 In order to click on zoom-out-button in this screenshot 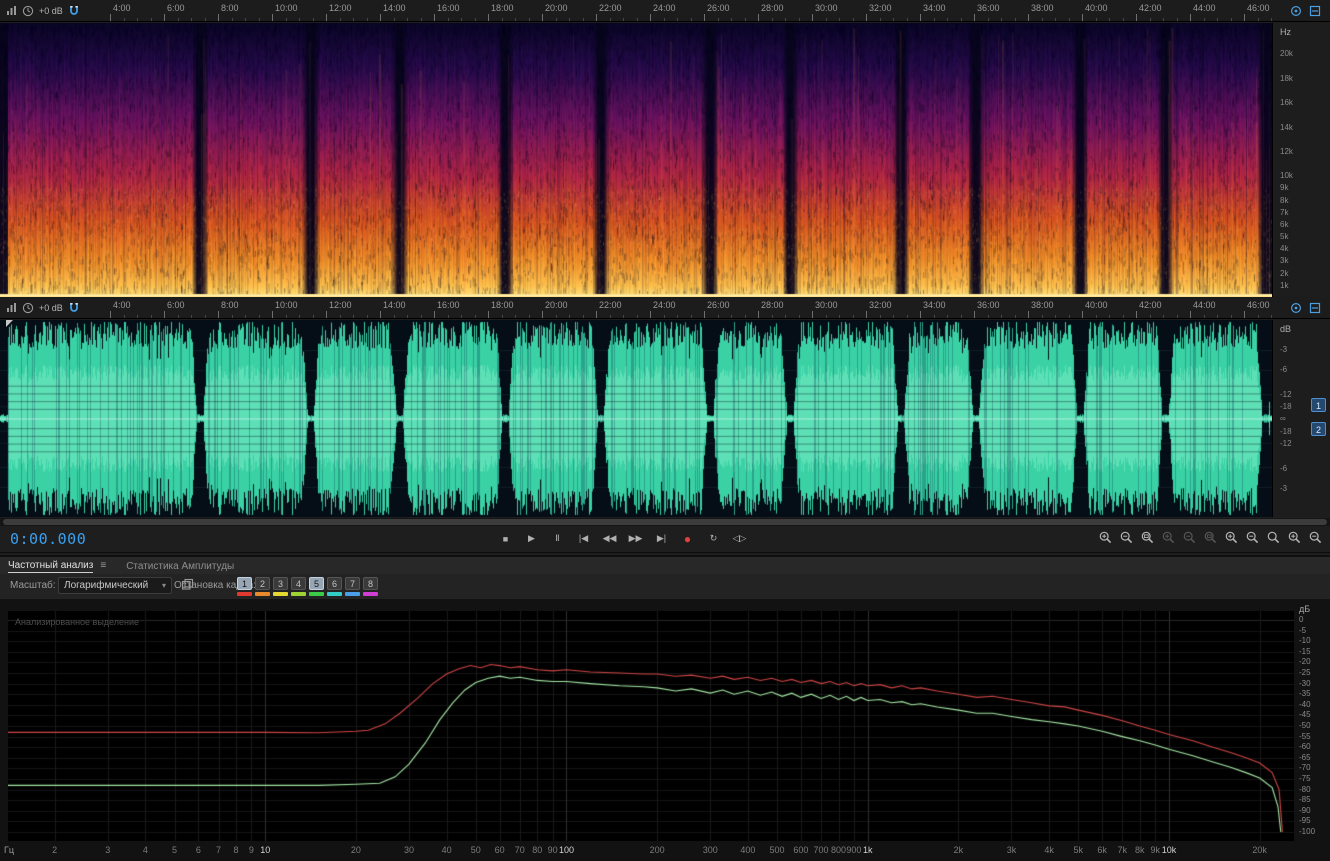, I will do `click(1126, 537)`.